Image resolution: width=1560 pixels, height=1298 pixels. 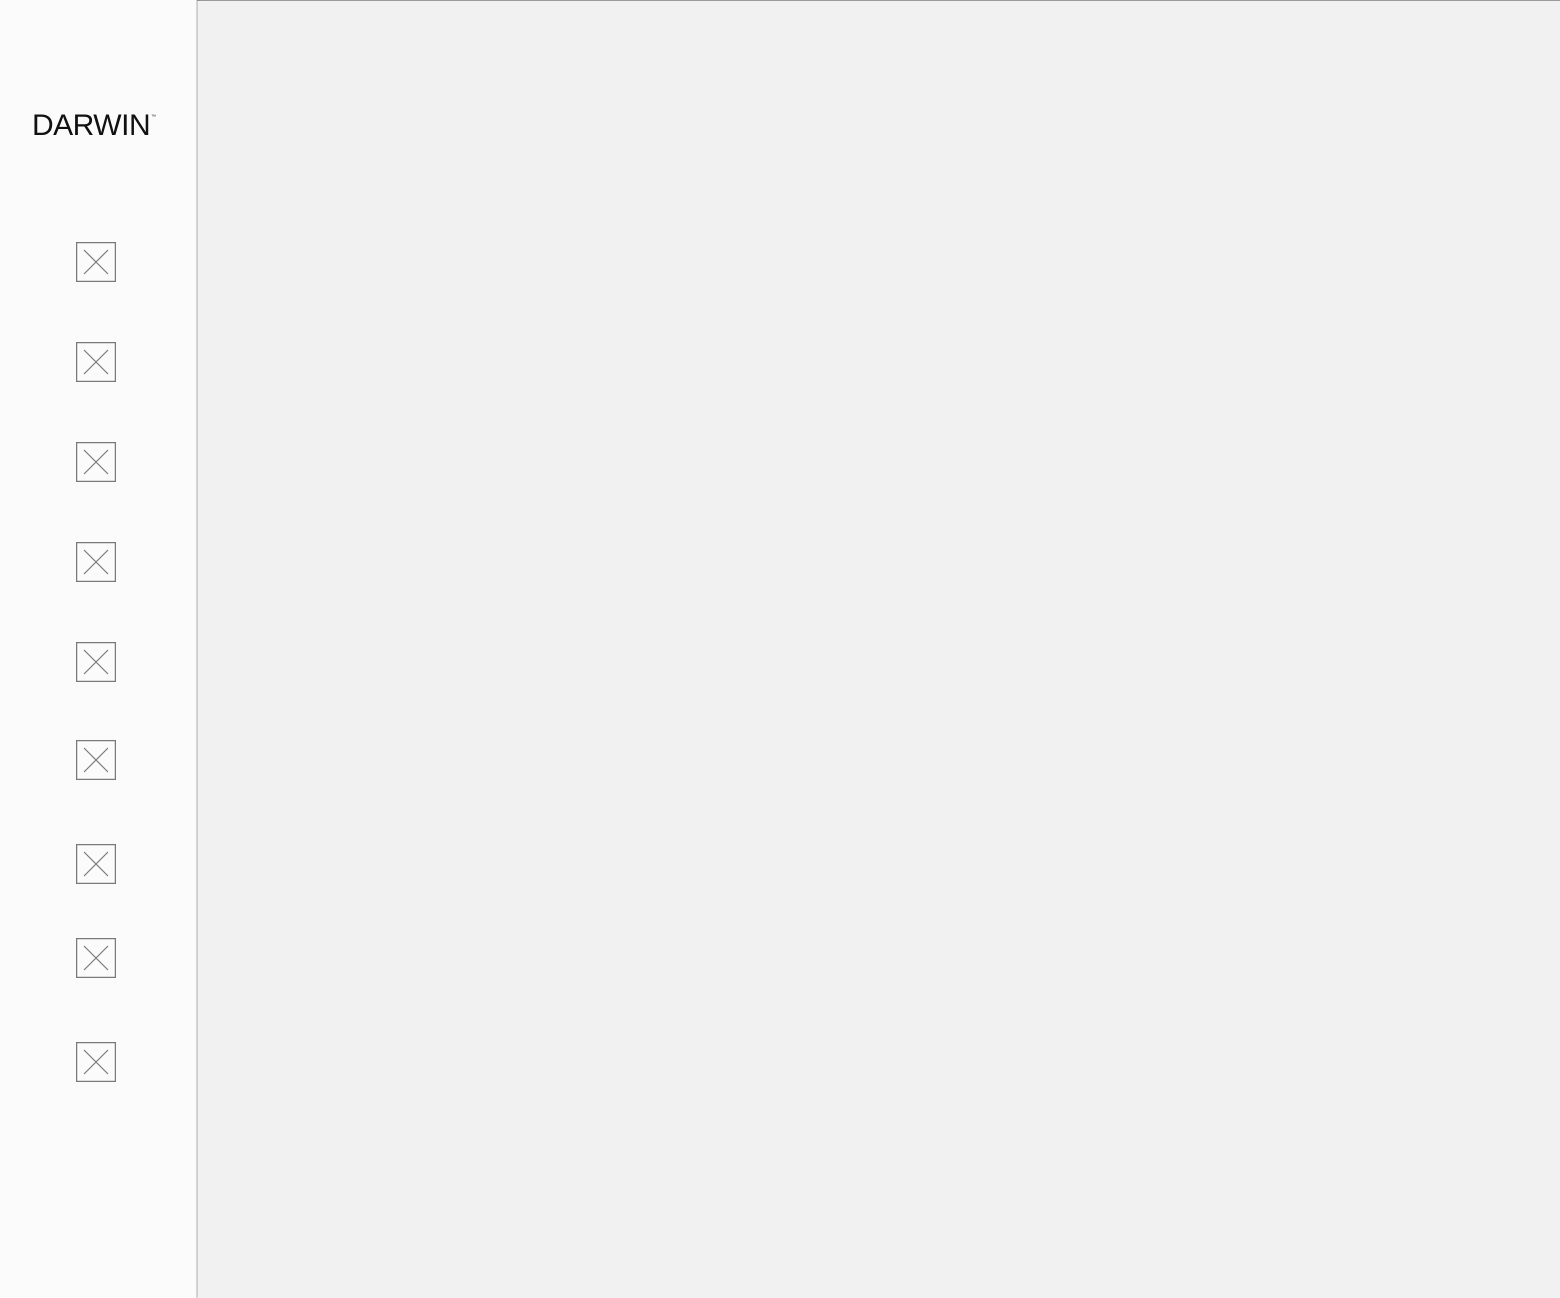 I want to click on sidebar: DARWIN ™, so click(x=98, y=649).